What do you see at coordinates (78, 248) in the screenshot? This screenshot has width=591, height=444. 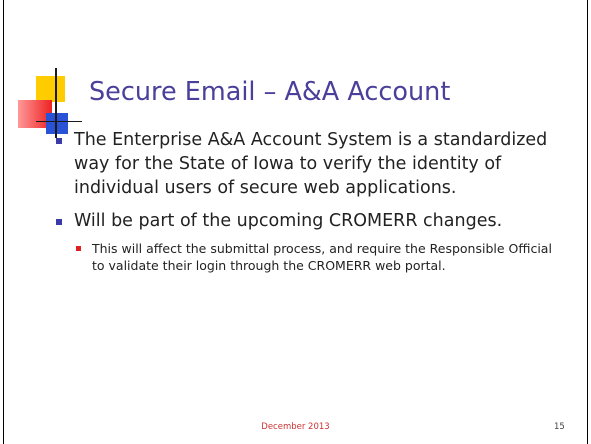 I see `sub-bullet-marker-icon` at bounding box center [78, 248].